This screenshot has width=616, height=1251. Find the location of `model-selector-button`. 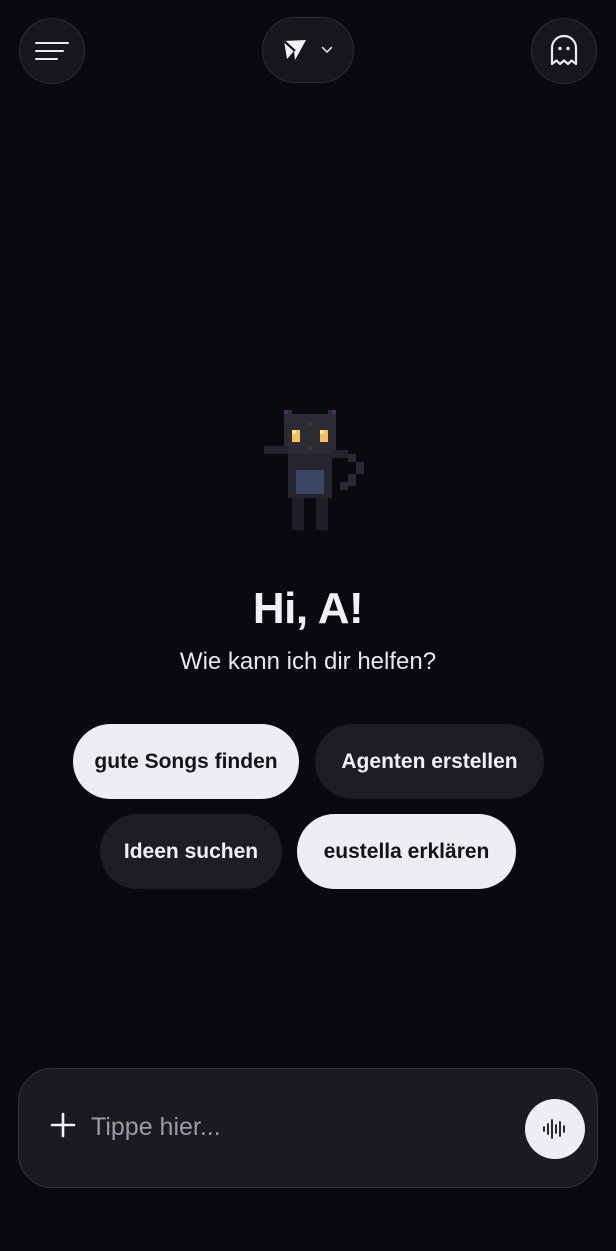

model-selector-button is located at coordinates (308, 50).